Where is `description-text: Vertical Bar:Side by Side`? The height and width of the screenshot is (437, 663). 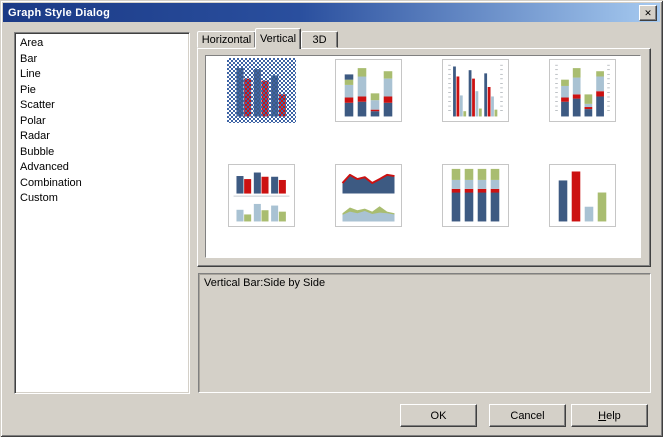
description-text: Vertical Bar:Side by Side is located at coordinates (265, 283).